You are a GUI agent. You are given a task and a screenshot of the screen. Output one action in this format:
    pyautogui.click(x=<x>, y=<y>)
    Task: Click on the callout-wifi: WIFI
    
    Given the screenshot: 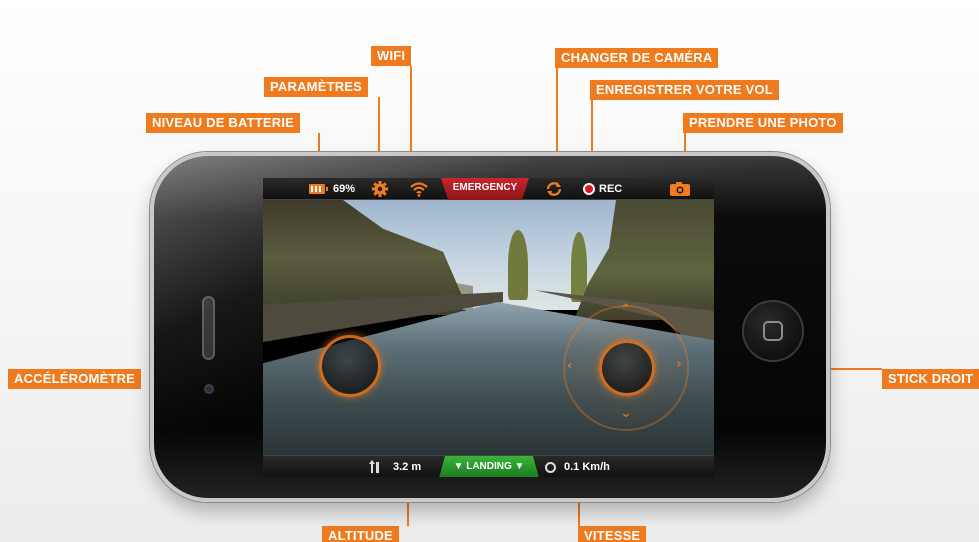 What is the action you would take?
    pyautogui.click(x=391, y=56)
    